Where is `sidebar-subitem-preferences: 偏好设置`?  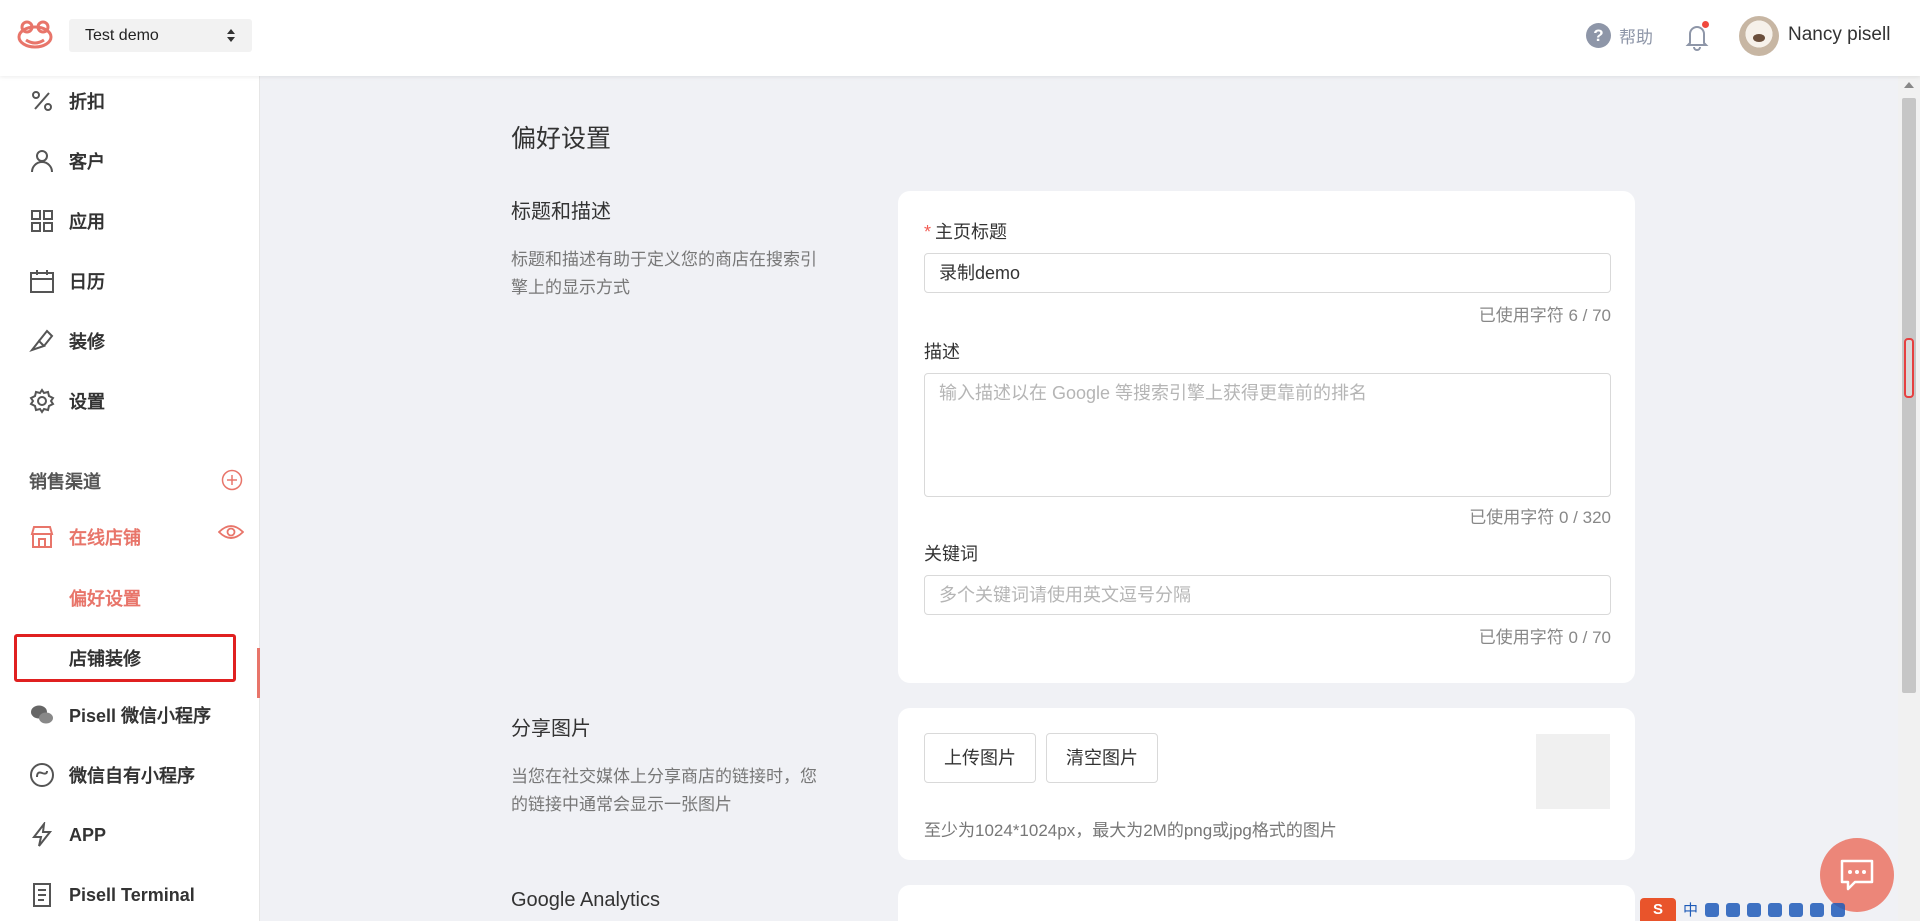
sidebar-subitem-preferences: 偏好设置 is located at coordinates (105, 598).